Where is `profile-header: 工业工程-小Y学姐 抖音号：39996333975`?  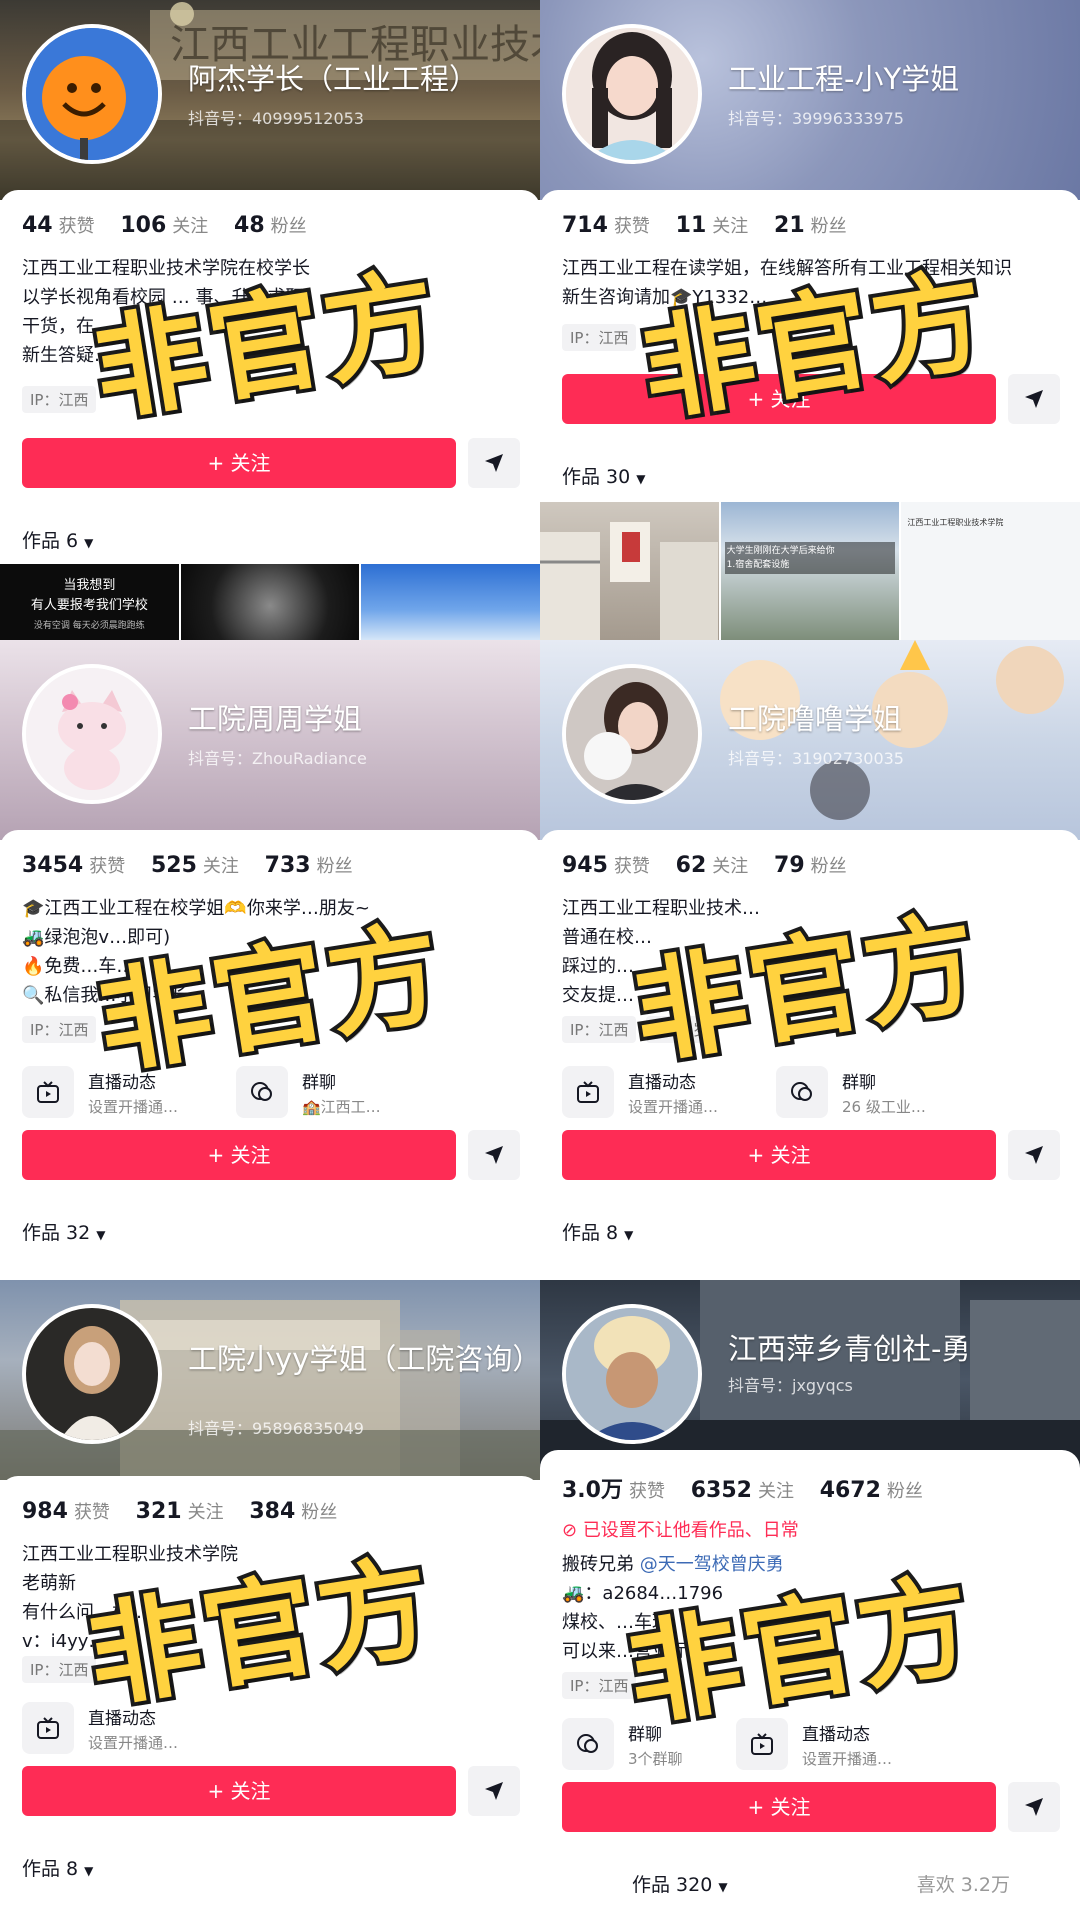
profile-header: 工业工程-小Y学姐 抖音号：39996333975 is located at coordinates (810, 100).